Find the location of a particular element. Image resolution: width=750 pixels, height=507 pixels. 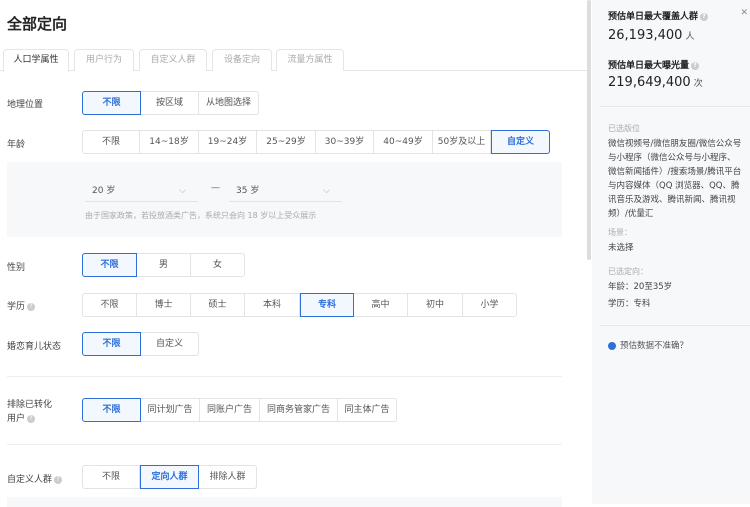

exclude-label: 排除已转化用户? is located at coordinates (29, 412).